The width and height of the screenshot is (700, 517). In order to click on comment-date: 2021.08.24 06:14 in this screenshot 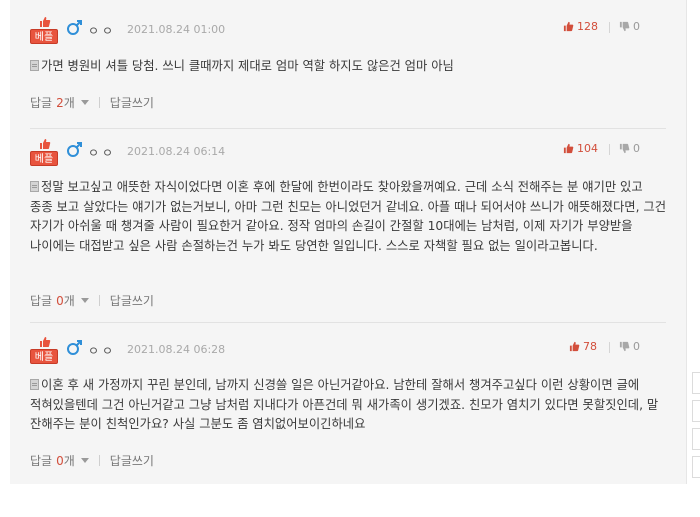, I will do `click(176, 151)`.